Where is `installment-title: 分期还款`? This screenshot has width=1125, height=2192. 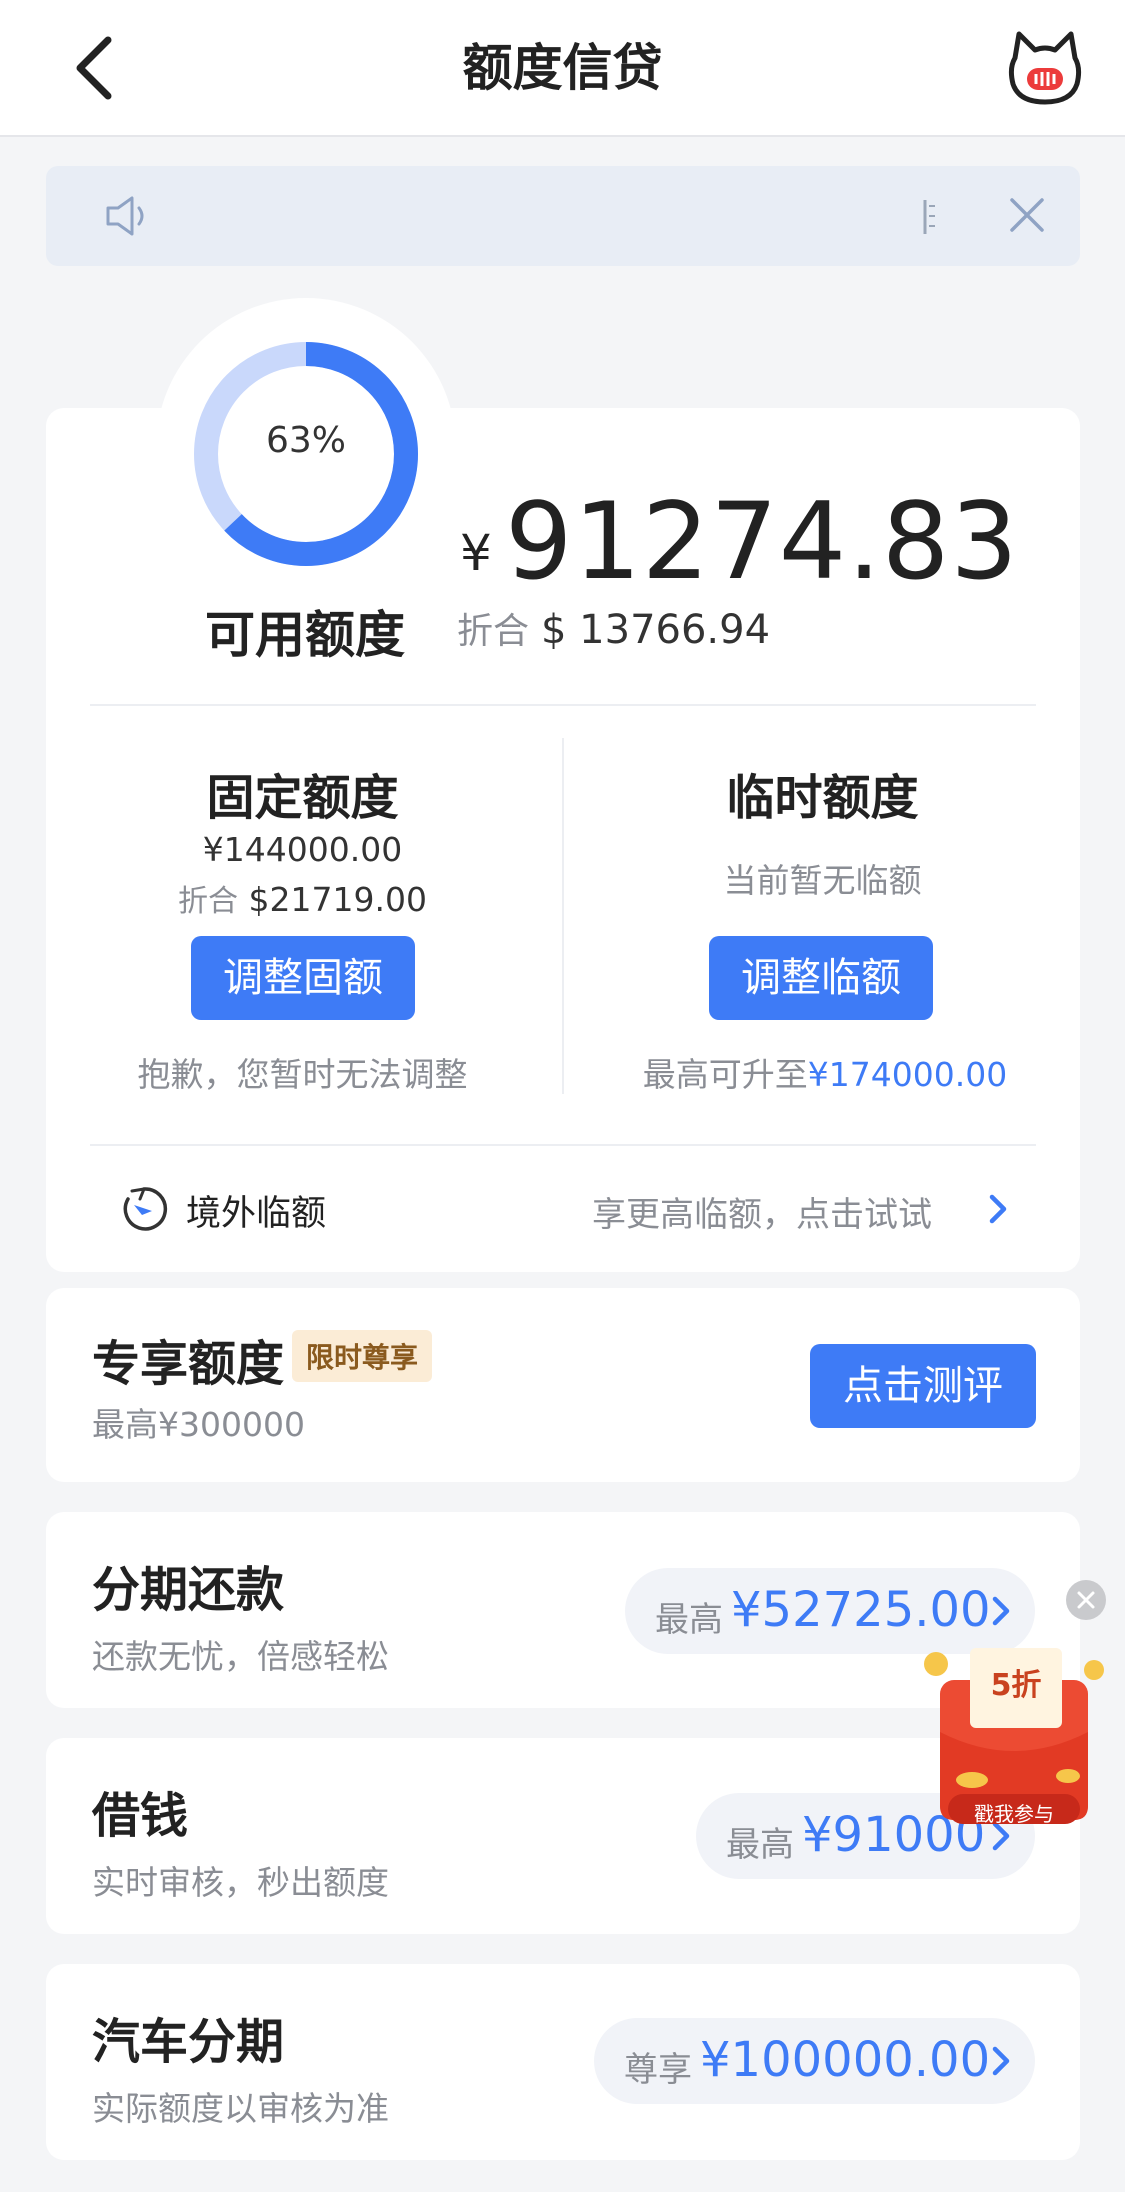 installment-title: 分期还款 is located at coordinates (188, 1590).